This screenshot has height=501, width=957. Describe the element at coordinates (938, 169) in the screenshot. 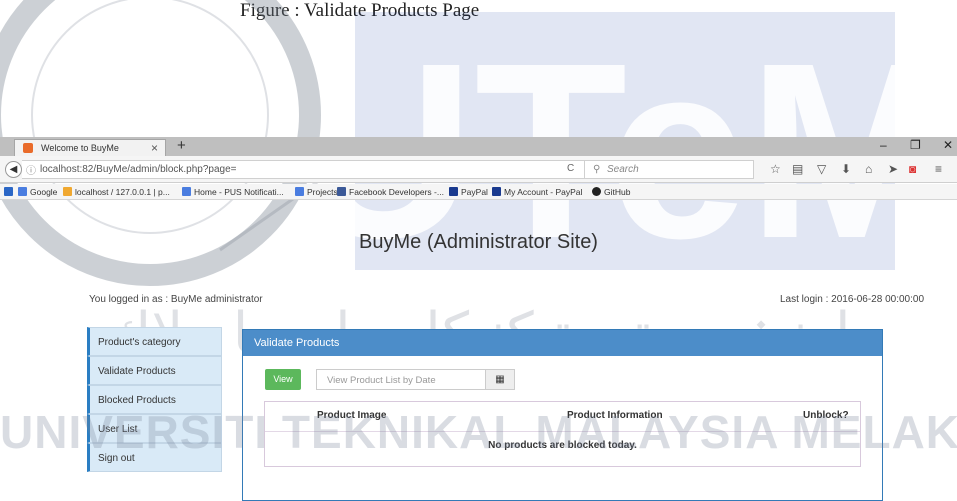

I see `menu-icon: ≡` at that location.